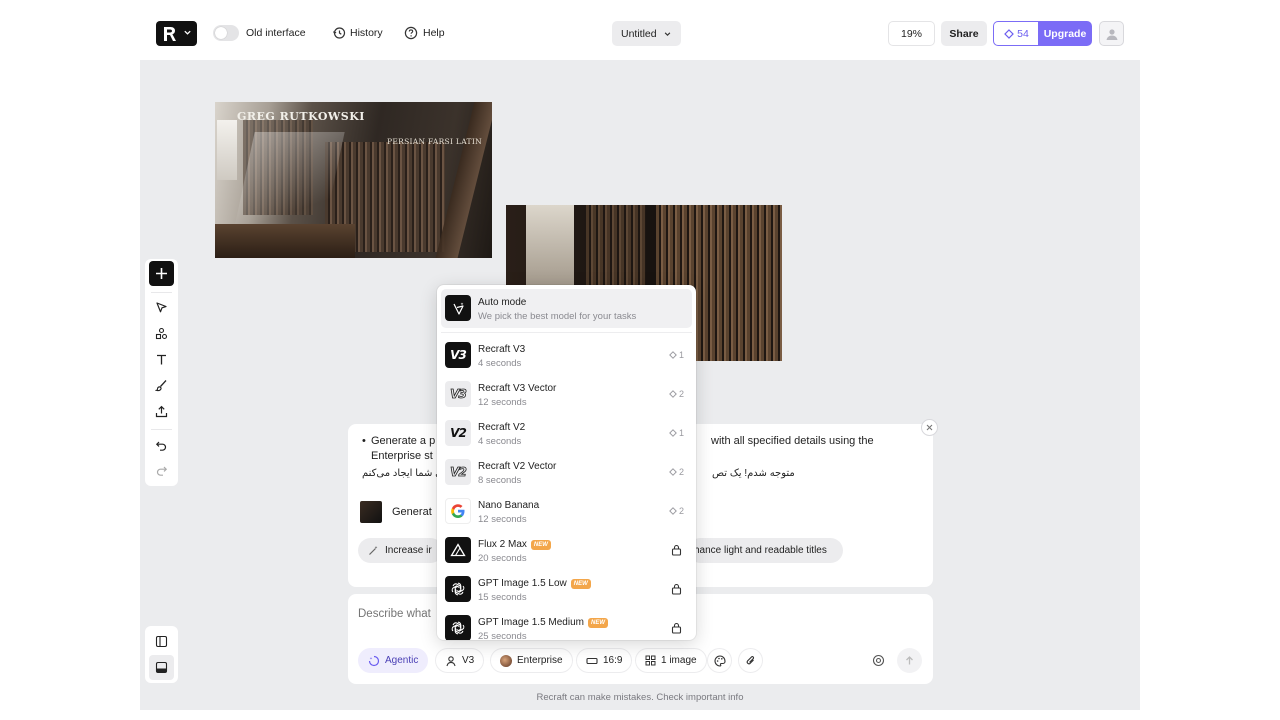 This screenshot has height=720, width=1280. What do you see at coordinates (753, 473) in the screenshot?
I see `farsi-text-right: متوجه شدم! یک تص` at bounding box center [753, 473].